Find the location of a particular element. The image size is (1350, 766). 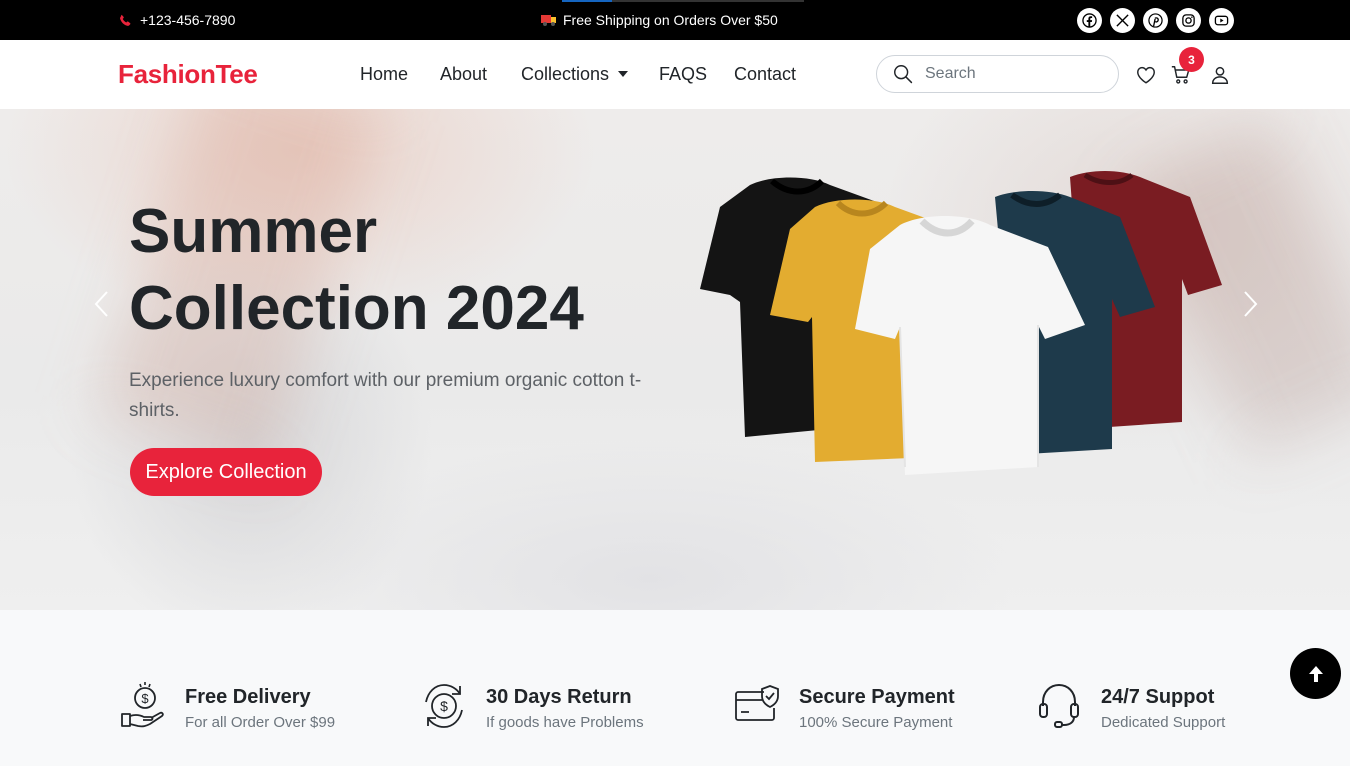

hero-title: Summer Collection 2024 is located at coordinates (409, 270).